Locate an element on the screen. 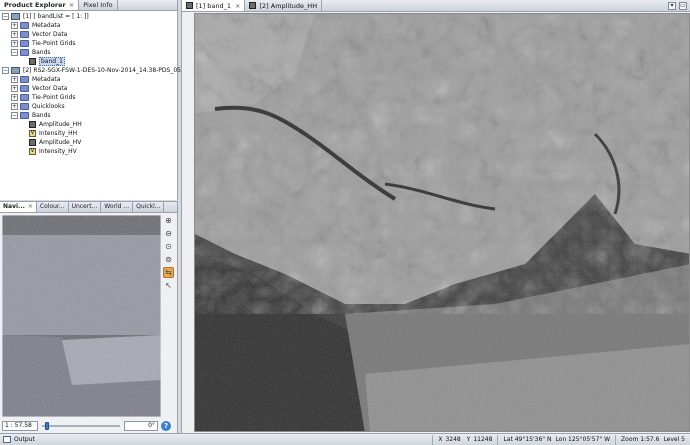 This screenshot has width=690, height=445. rotation-field: 0° is located at coordinates (141, 426).